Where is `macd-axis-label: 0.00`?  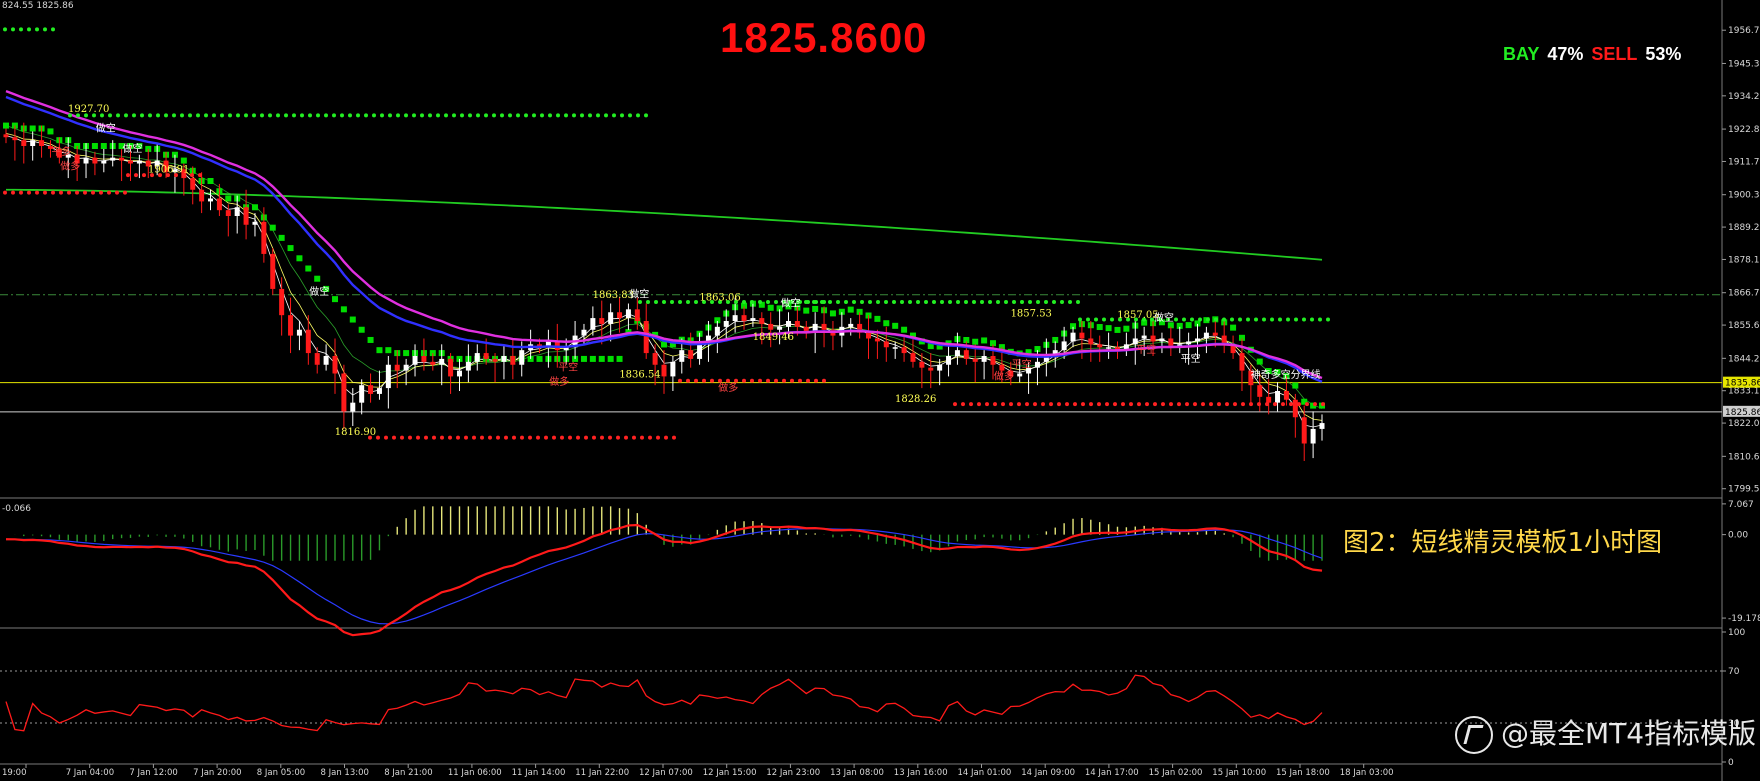
macd-axis-label: 0.00 is located at coordinates (1738, 536).